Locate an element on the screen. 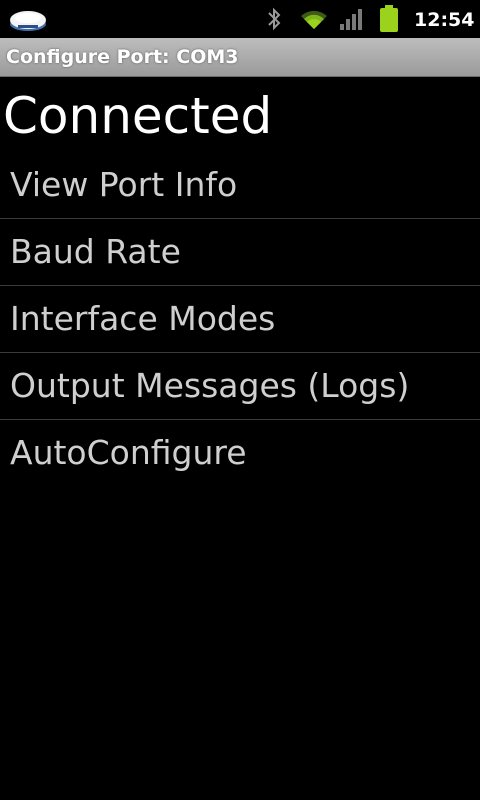  menu-item-label: Interface Modes is located at coordinates (143, 318).